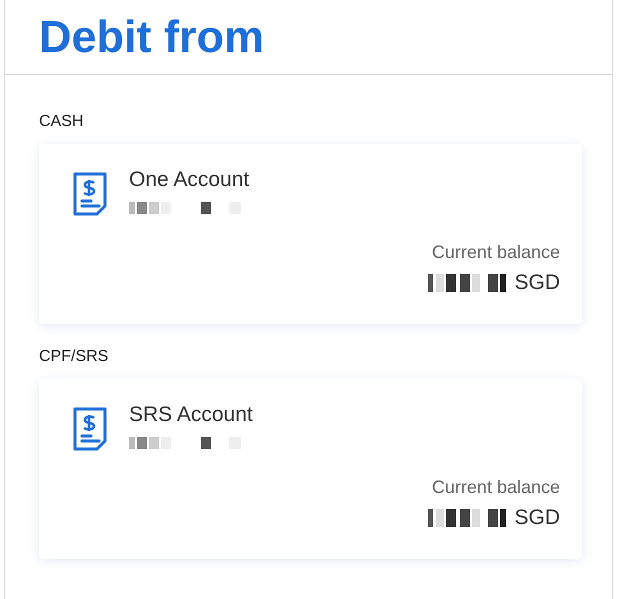  I want to click on account-name: One Account, so click(189, 180).